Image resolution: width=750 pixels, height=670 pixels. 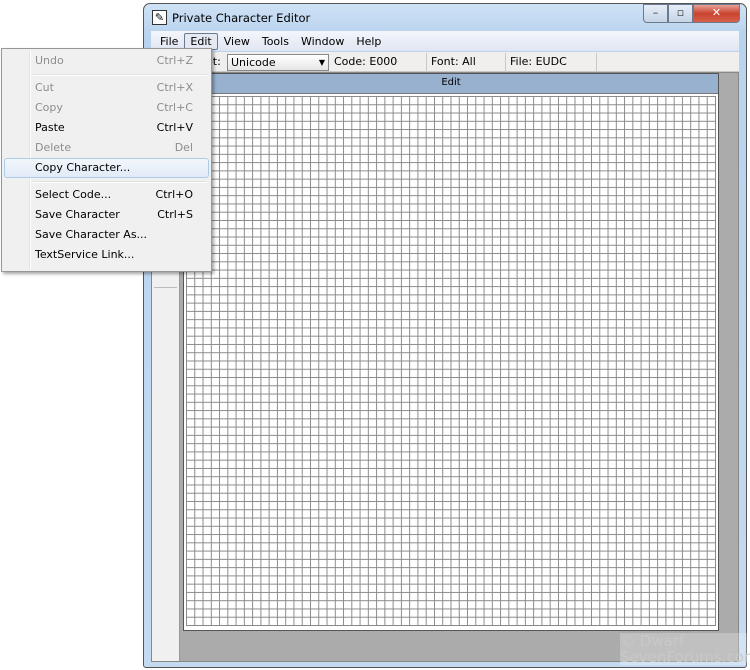 What do you see at coordinates (467, 62) in the screenshot?
I see `font-field: Font: All` at bounding box center [467, 62].